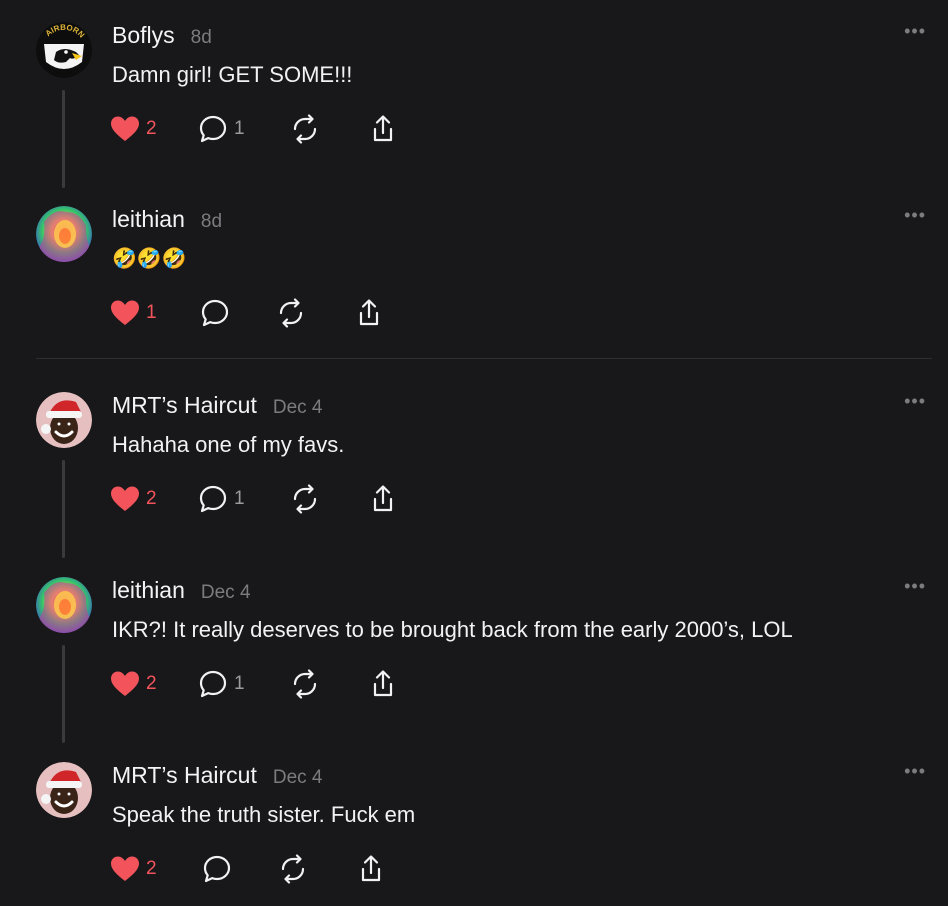 The image size is (948, 906). What do you see at coordinates (484, 358) in the screenshot?
I see `thread-divider` at bounding box center [484, 358].